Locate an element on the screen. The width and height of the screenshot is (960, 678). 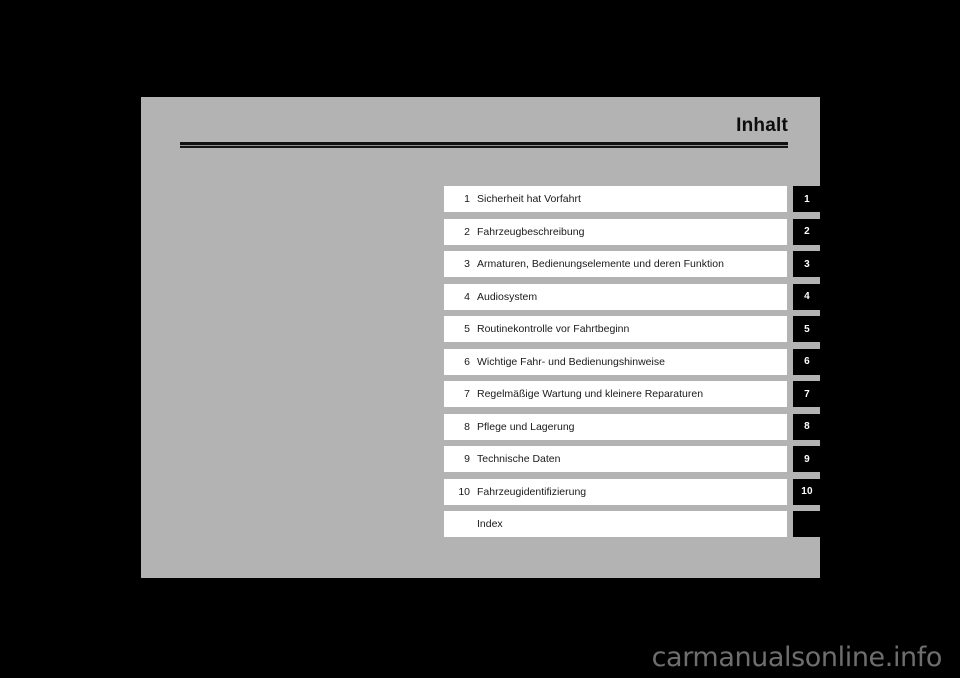
chapter-tab-marker: 7 is located at coordinates (807, 394).